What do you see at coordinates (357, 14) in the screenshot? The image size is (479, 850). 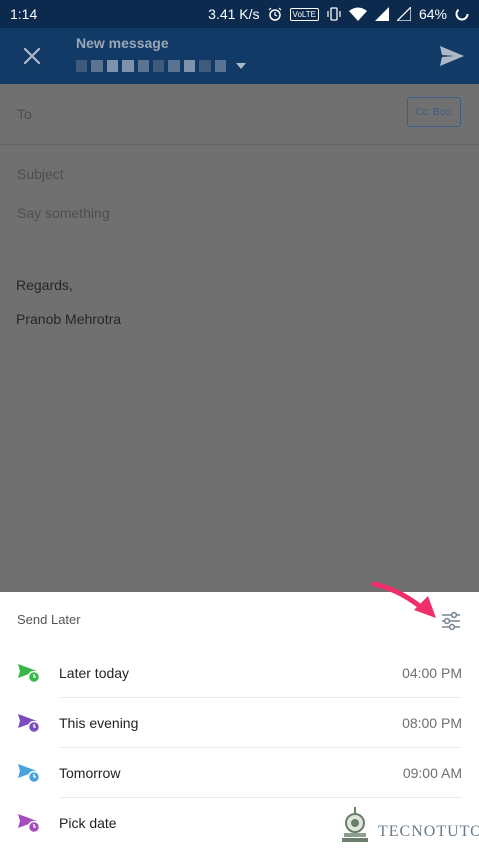 I see `wifi-icon` at bounding box center [357, 14].